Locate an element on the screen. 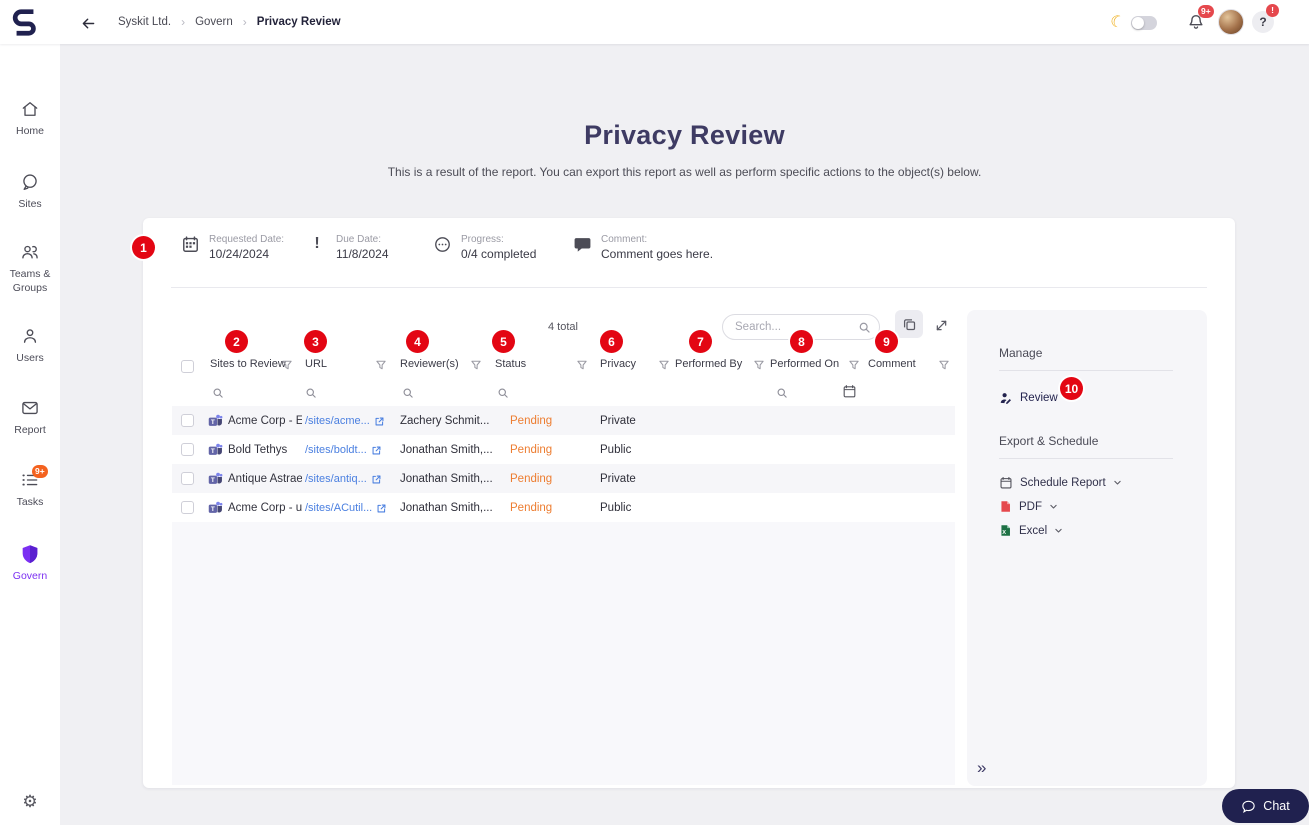 This screenshot has width=1309, height=825. column-header-performed-on: Performed On is located at coordinates (804, 364).